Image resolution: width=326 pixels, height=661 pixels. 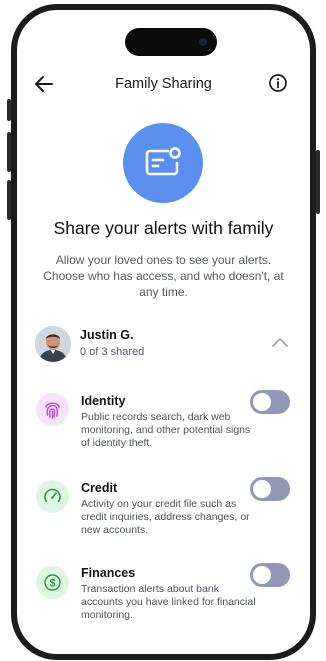 I want to click on identity-toggle, so click(x=270, y=402).